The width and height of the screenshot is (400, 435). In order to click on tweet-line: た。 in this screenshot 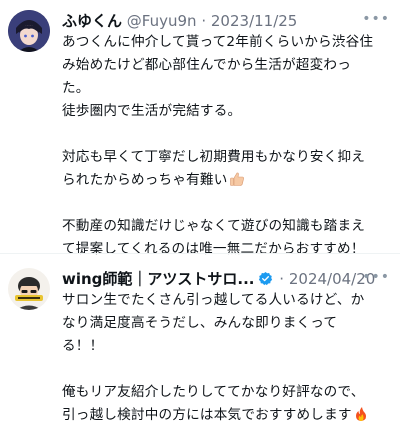, I will do `click(76, 88)`.